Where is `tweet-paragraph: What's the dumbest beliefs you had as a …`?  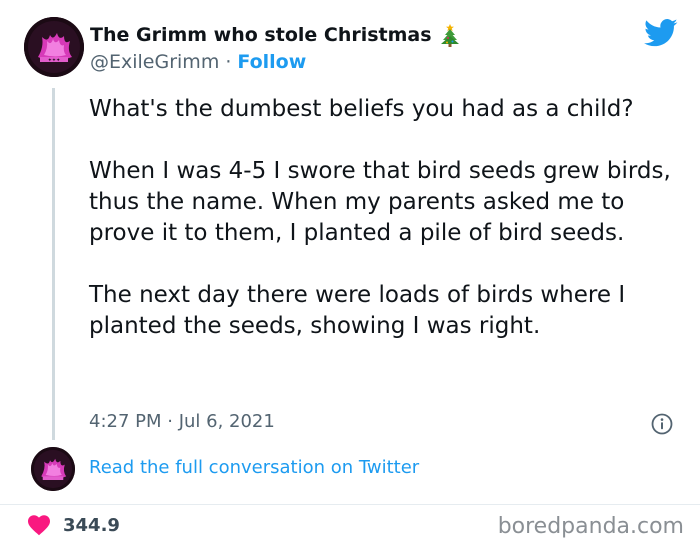 tweet-paragraph: What's the dumbest beliefs you had as a … is located at coordinates (361, 109).